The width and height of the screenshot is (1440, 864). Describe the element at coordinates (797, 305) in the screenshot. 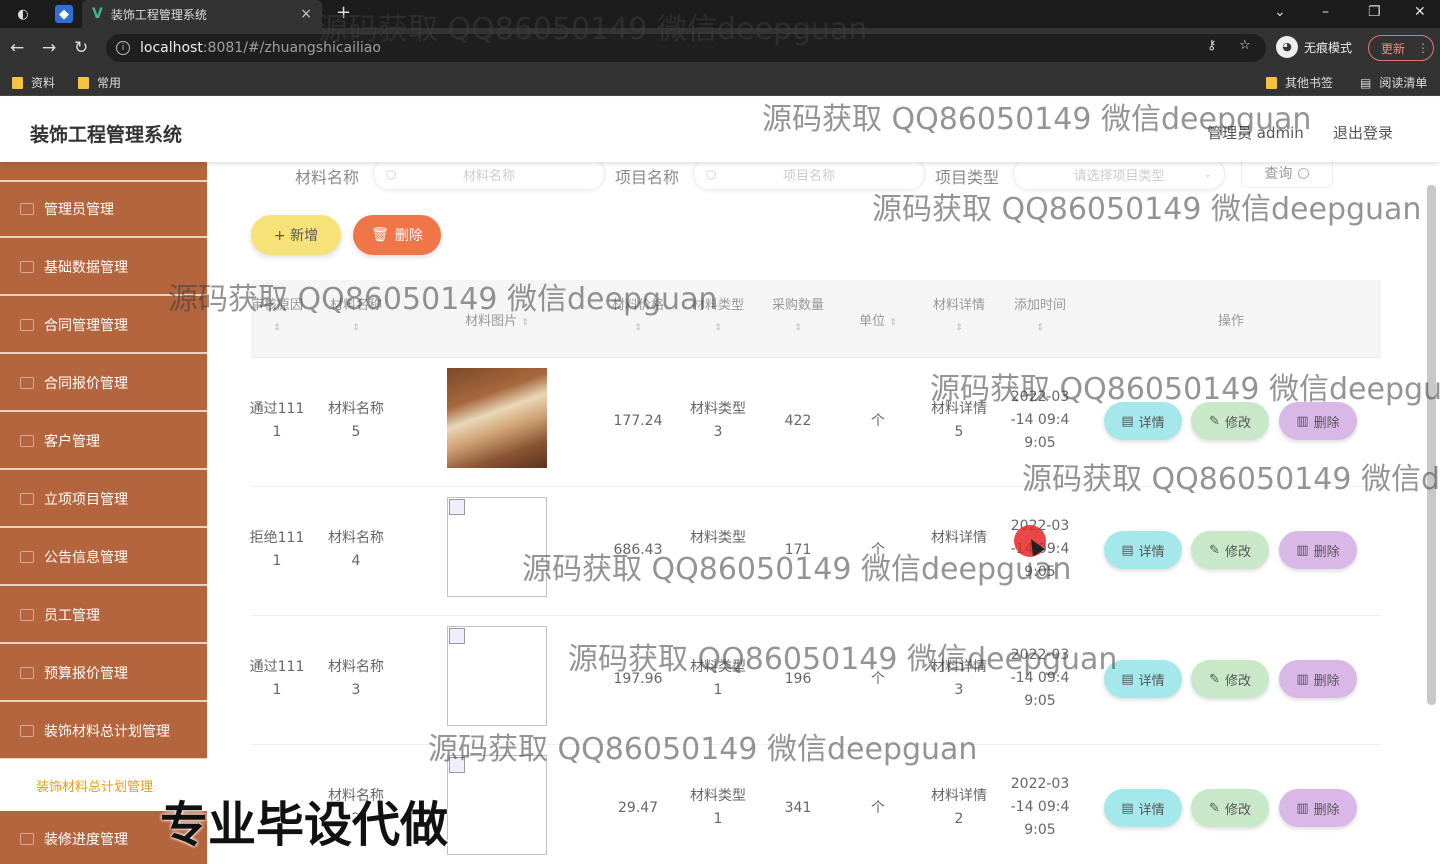

I see `col-label: 采购数量` at that location.